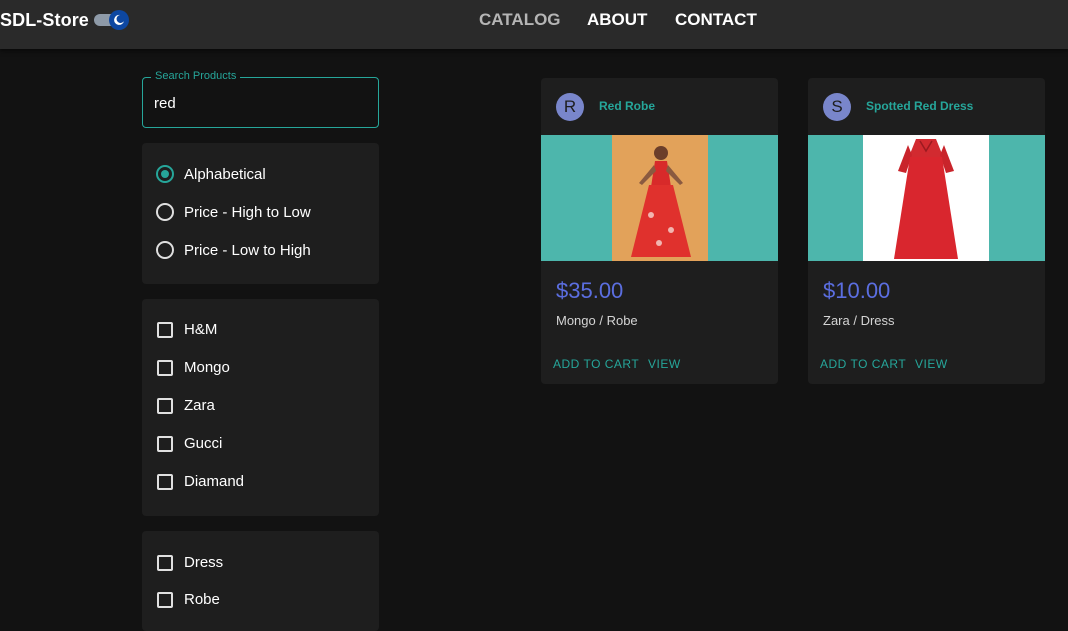 The width and height of the screenshot is (1068, 631). Describe the element at coordinates (199, 405) in the screenshot. I see `brand-label: Zara` at that location.